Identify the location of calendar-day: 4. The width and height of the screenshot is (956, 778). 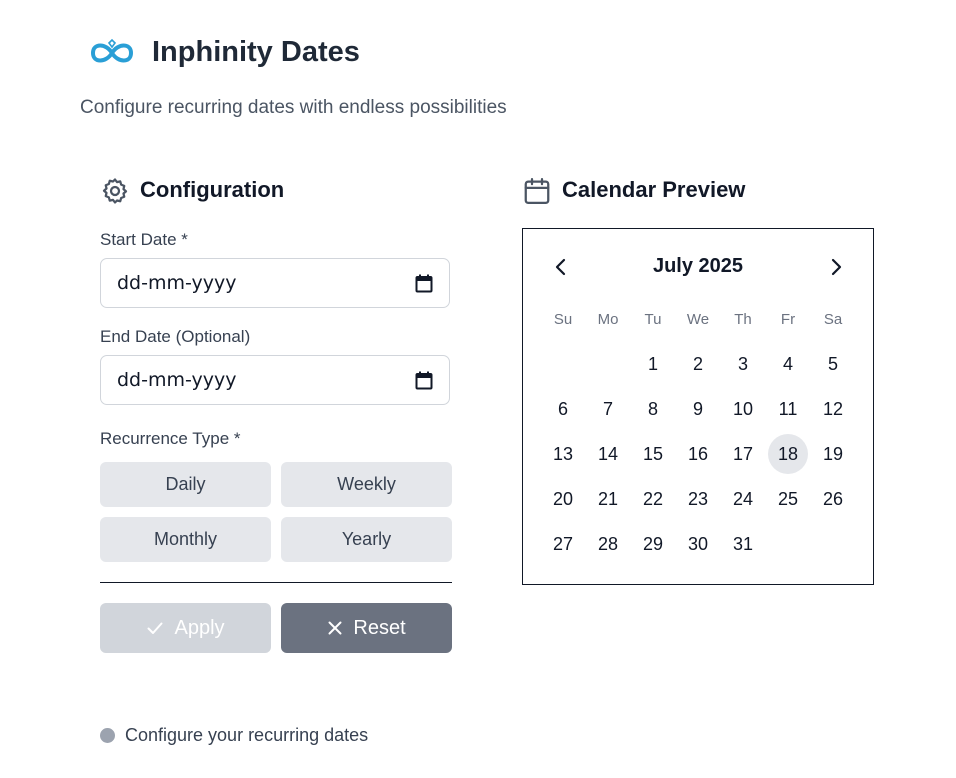
(788, 364).